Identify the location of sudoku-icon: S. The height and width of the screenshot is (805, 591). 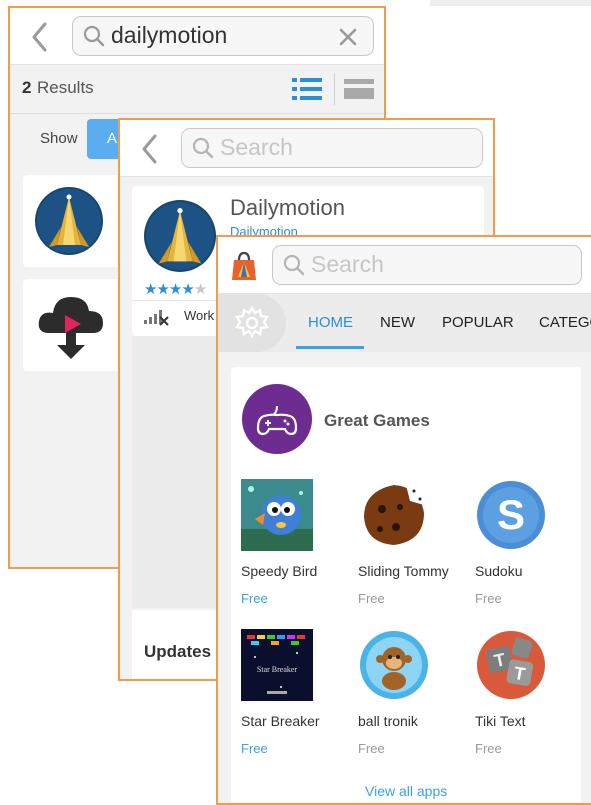
(511, 515).